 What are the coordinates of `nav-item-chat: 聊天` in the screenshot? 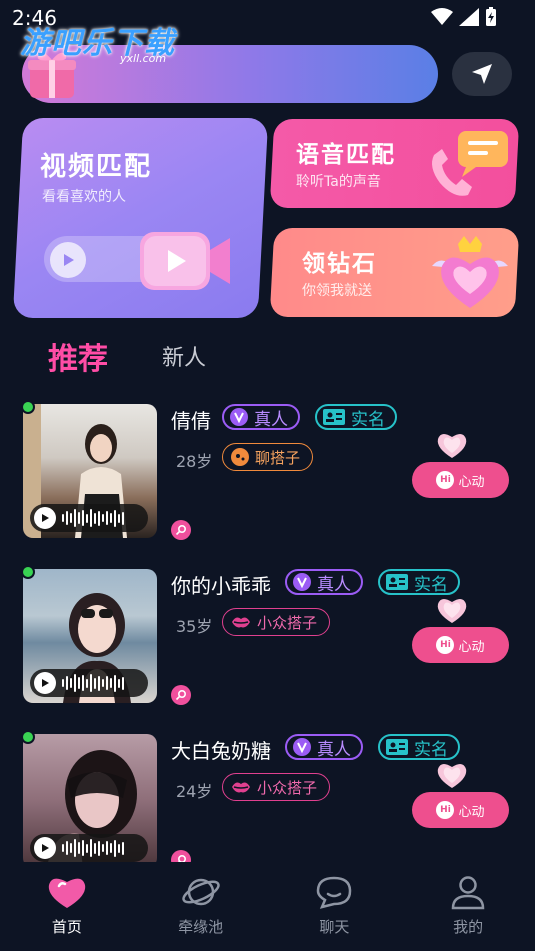 It's located at (335, 906).